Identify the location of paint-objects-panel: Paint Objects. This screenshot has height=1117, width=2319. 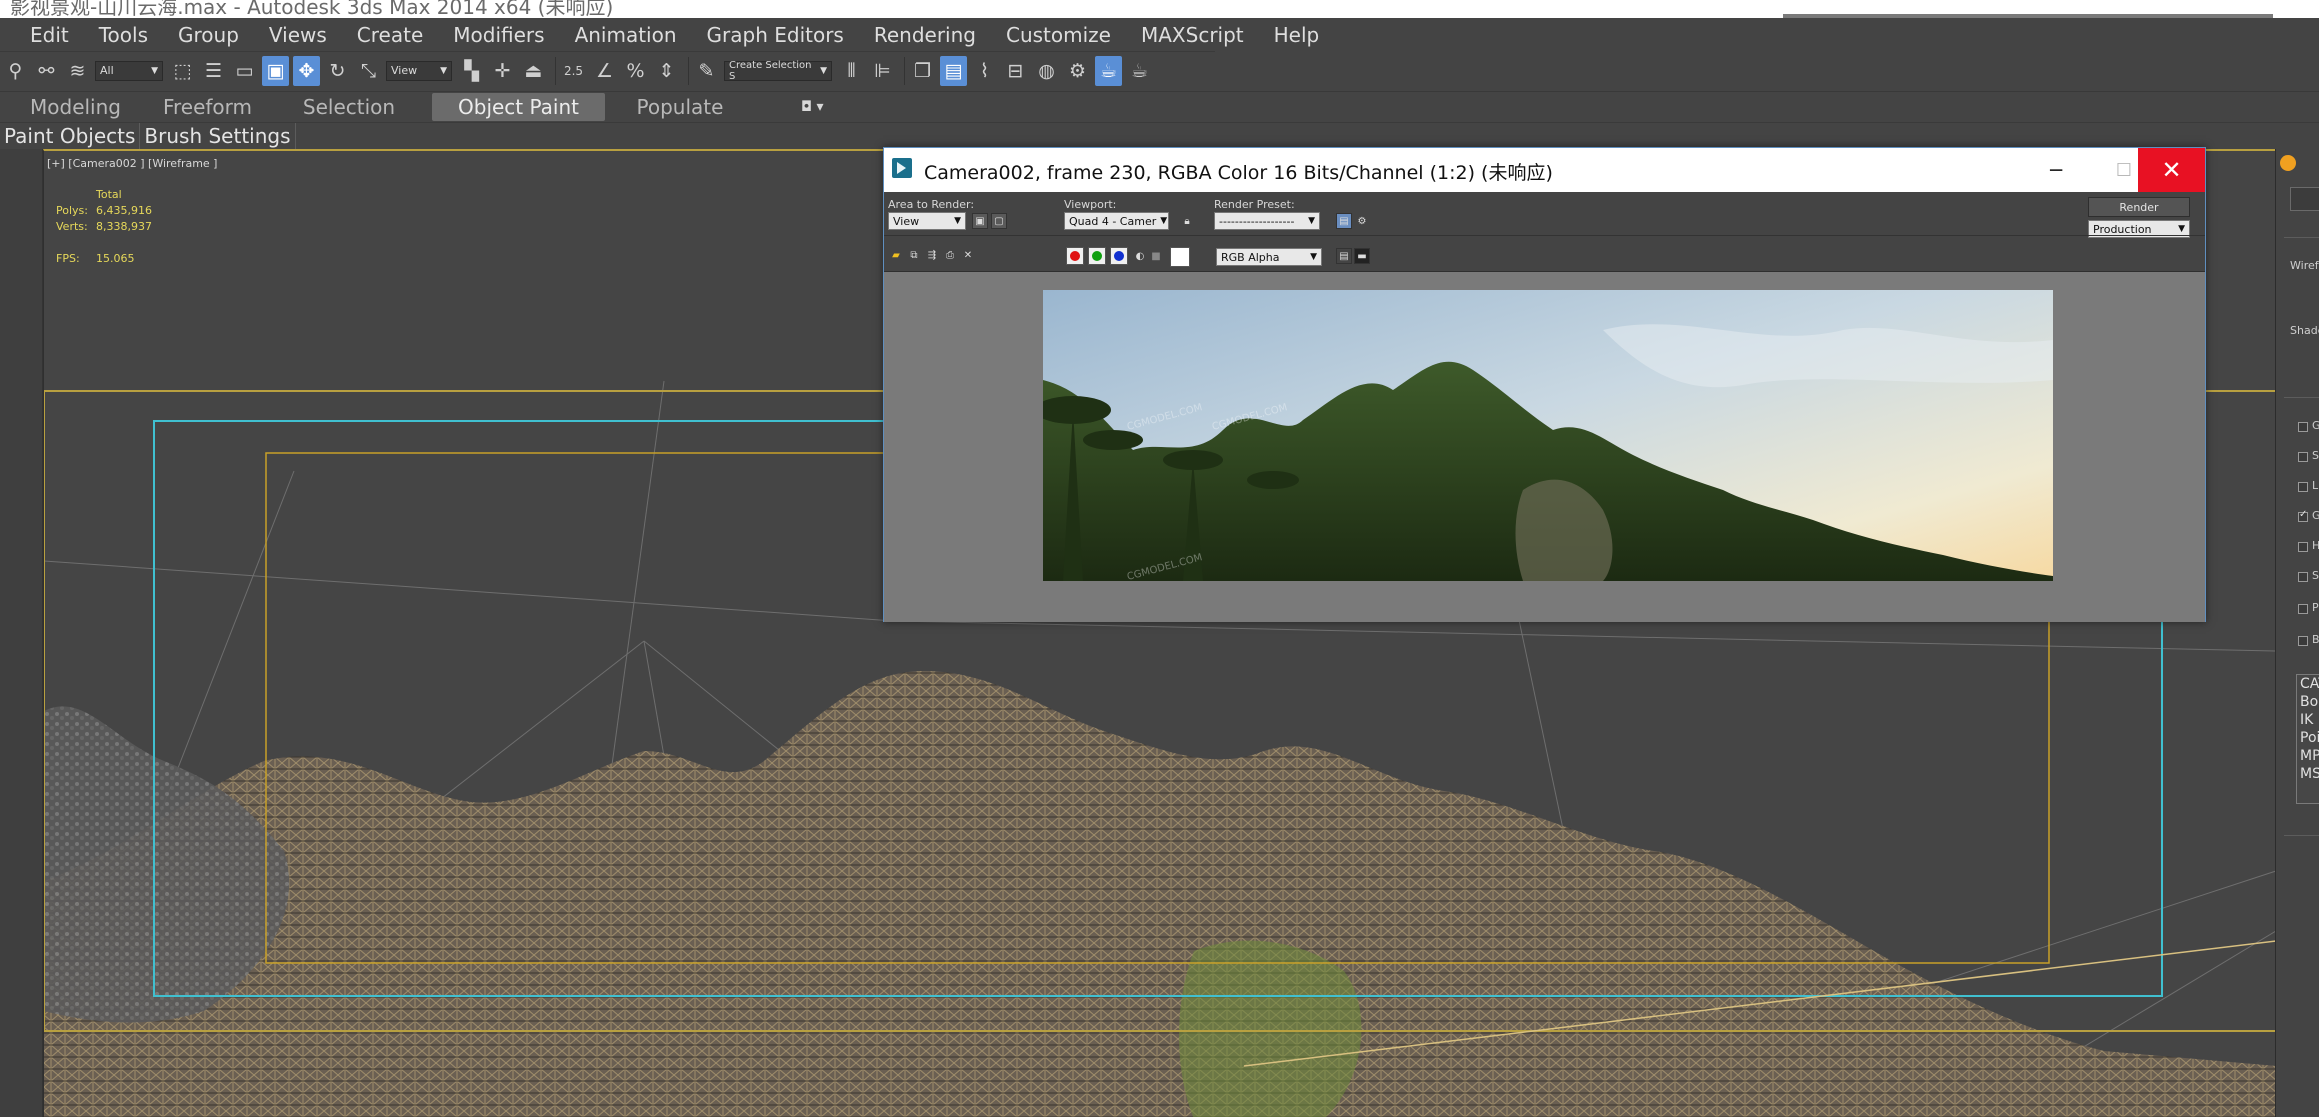
(70, 136).